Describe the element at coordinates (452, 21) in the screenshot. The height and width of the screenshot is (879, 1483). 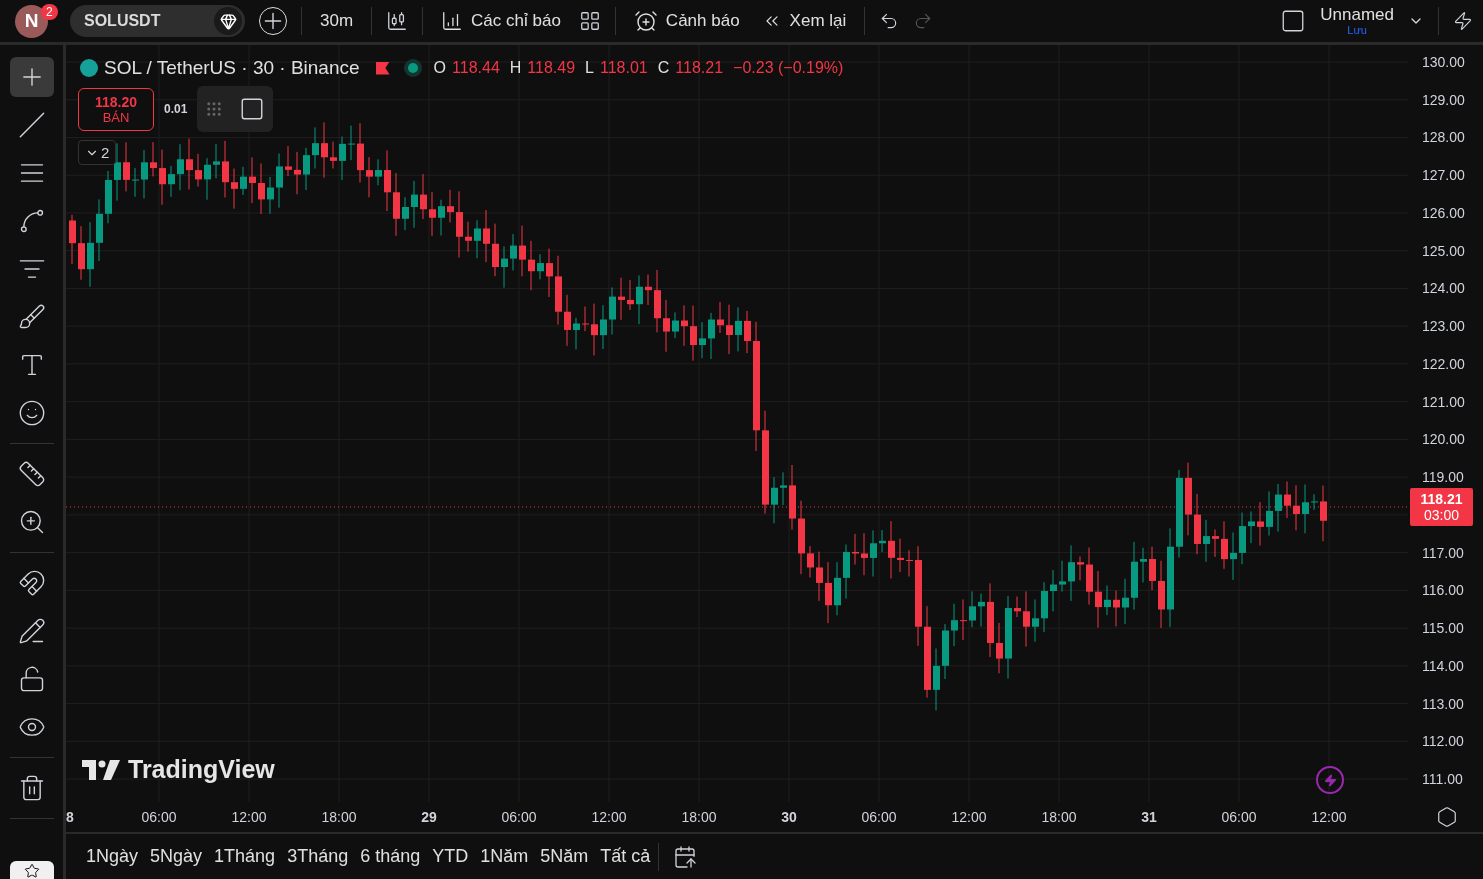
I see `bar-chart-icon` at that location.